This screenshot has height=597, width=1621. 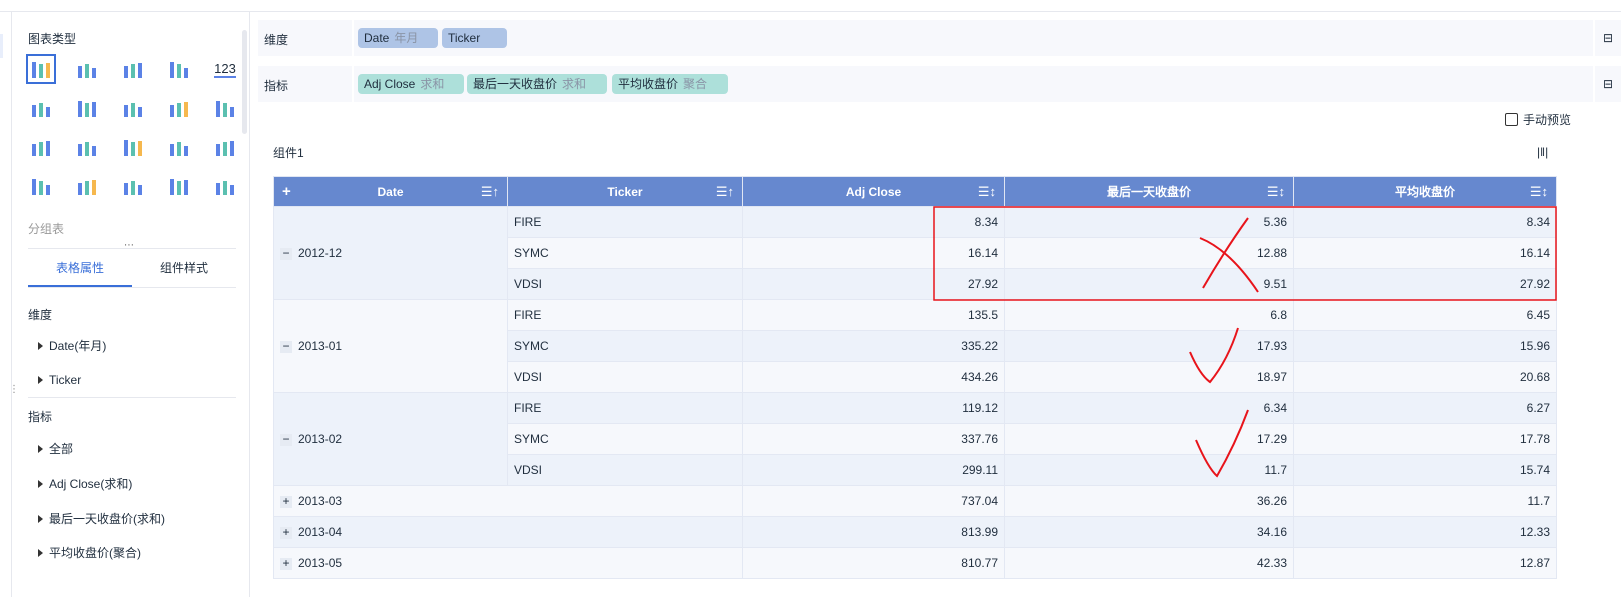 I want to click on avg-close-cell: 15.96, so click(x=1425, y=346).